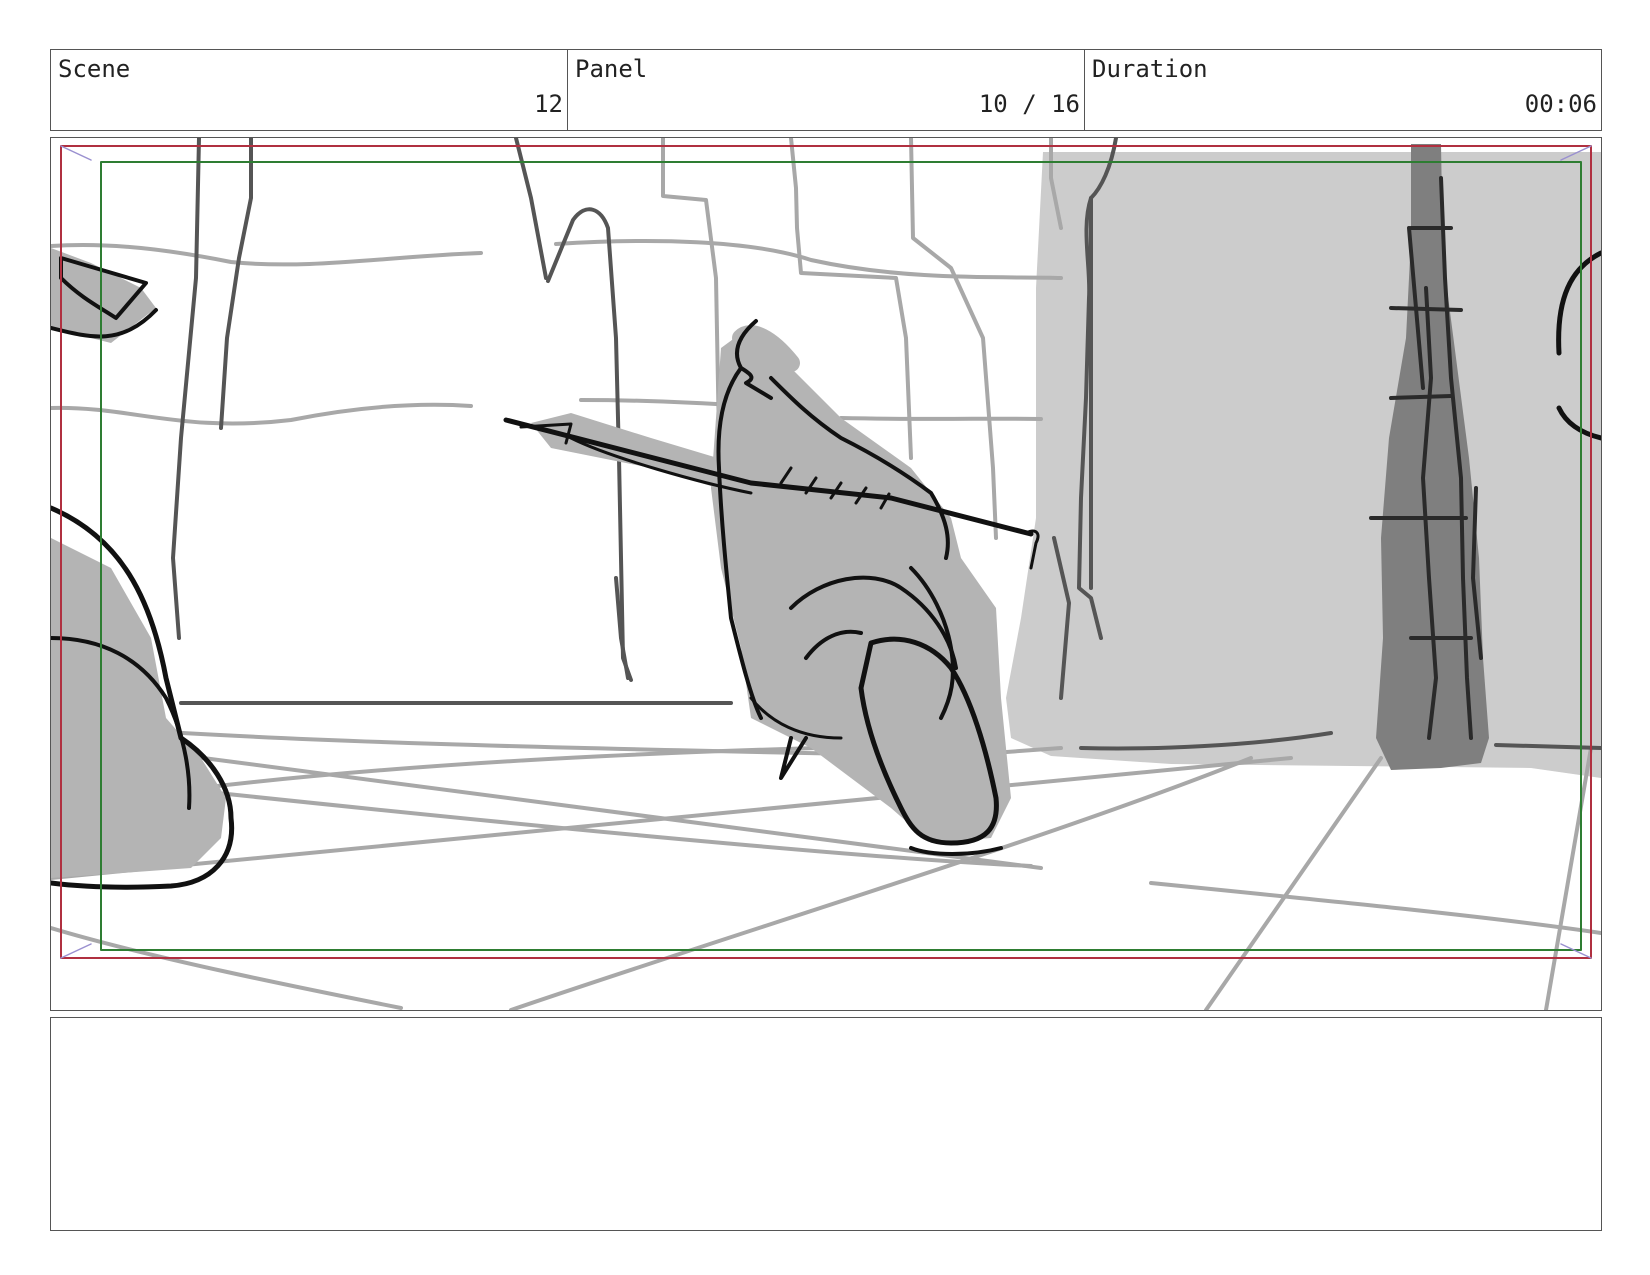  I want to click on duration-value: 00:06, so click(1560, 104).